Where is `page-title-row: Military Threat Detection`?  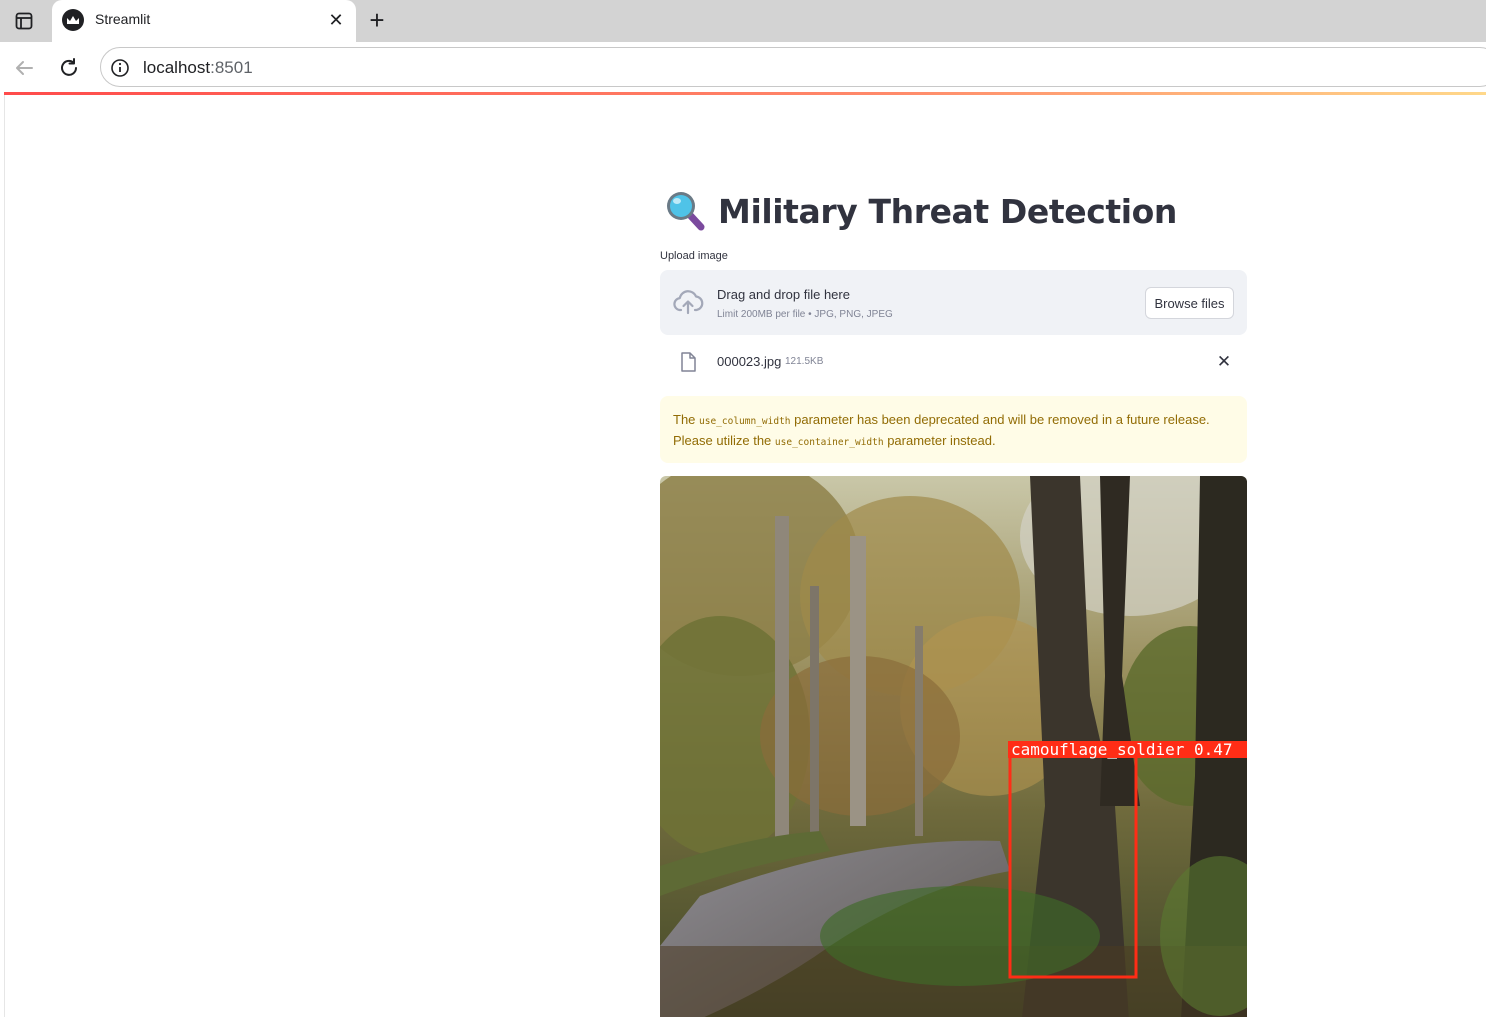
page-title-row: Military Threat Detection is located at coordinates (918, 211).